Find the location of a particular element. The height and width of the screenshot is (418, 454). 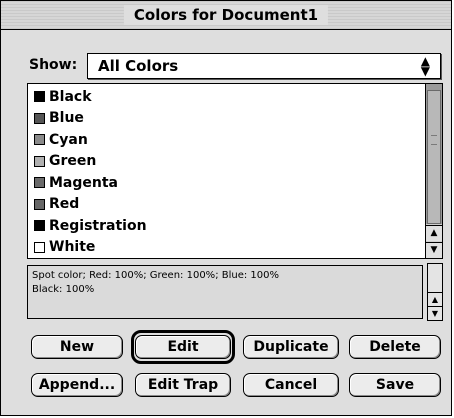

scrollbar-thumb is located at coordinates (434, 157).